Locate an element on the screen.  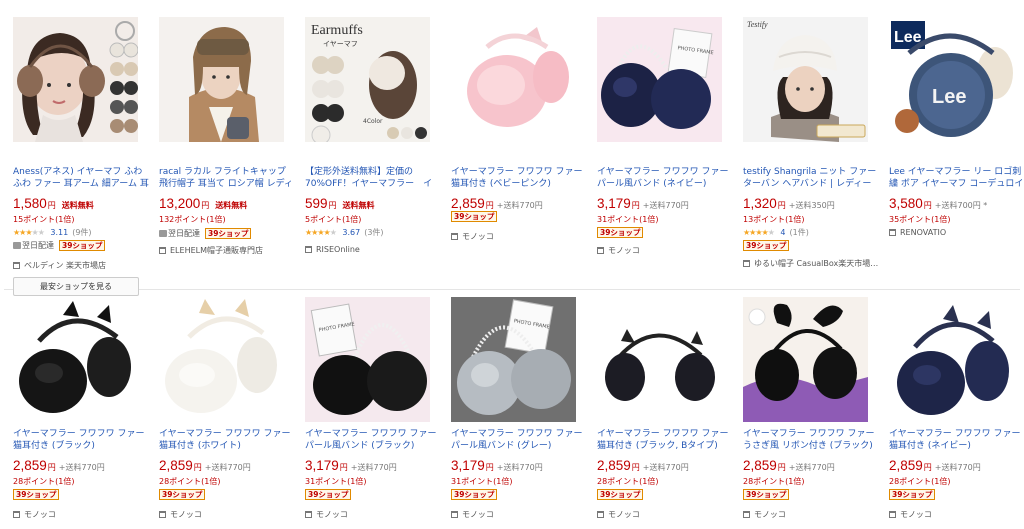
shop-name: RENOVATIO is located at coordinates (956, 232).